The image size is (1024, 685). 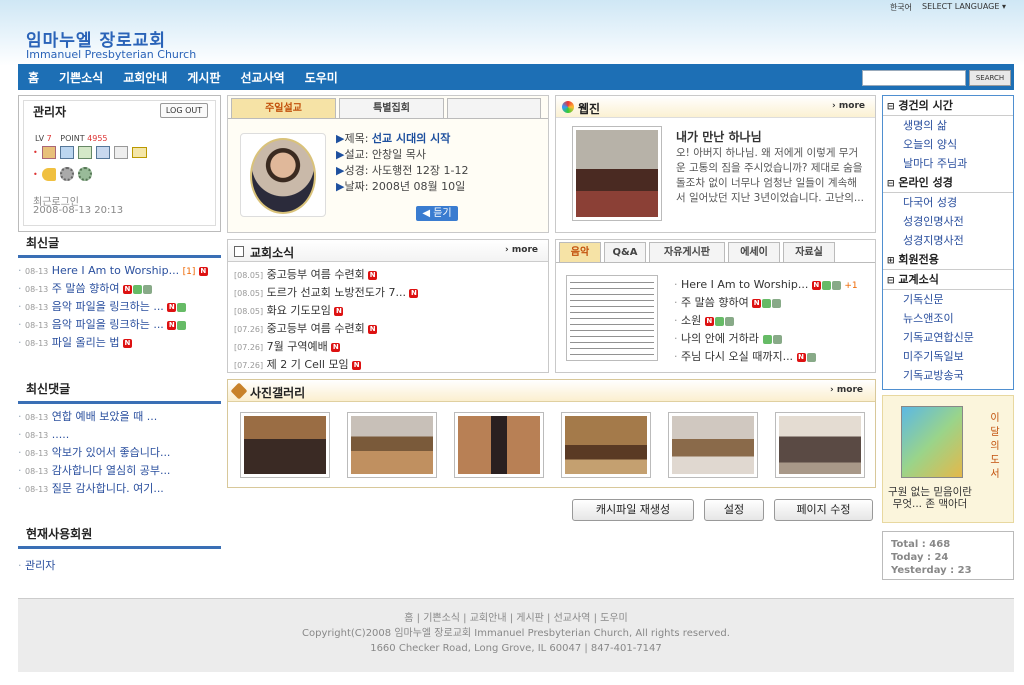 What do you see at coordinates (948, 106) in the screenshot?
I see `devotion-section-title: ⊟ 경건의 시간` at bounding box center [948, 106].